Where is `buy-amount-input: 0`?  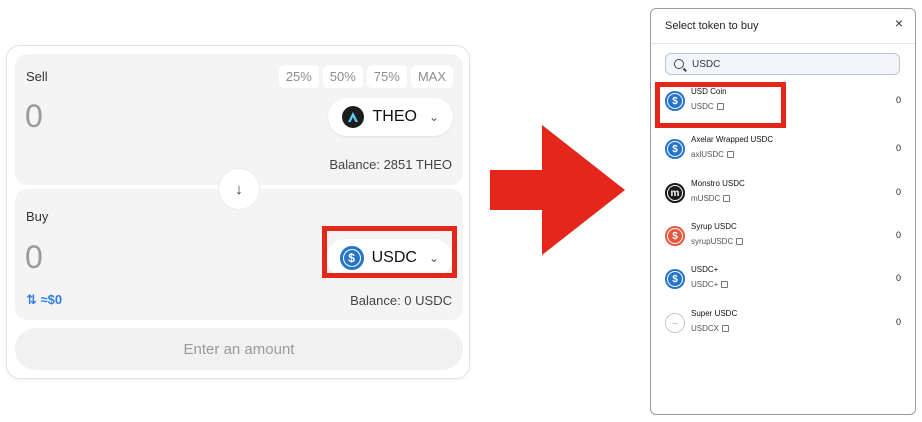
buy-amount-input: 0 is located at coordinates (34, 257).